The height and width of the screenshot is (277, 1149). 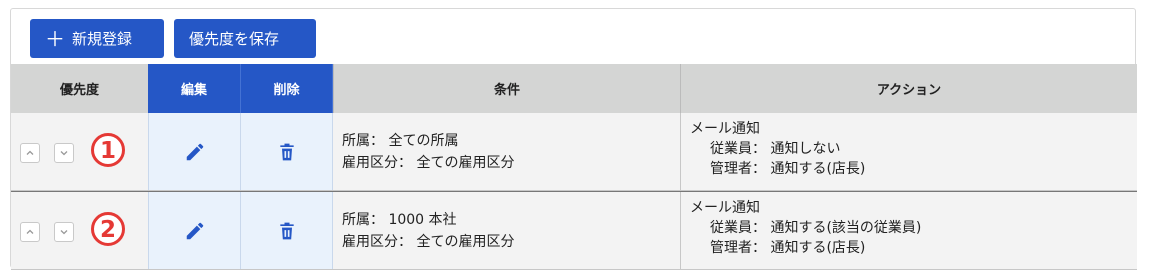 What do you see at coordinates (79, 151) in the screenshot?
I see `priority-cell: 1` at bounding box center [79, 151].